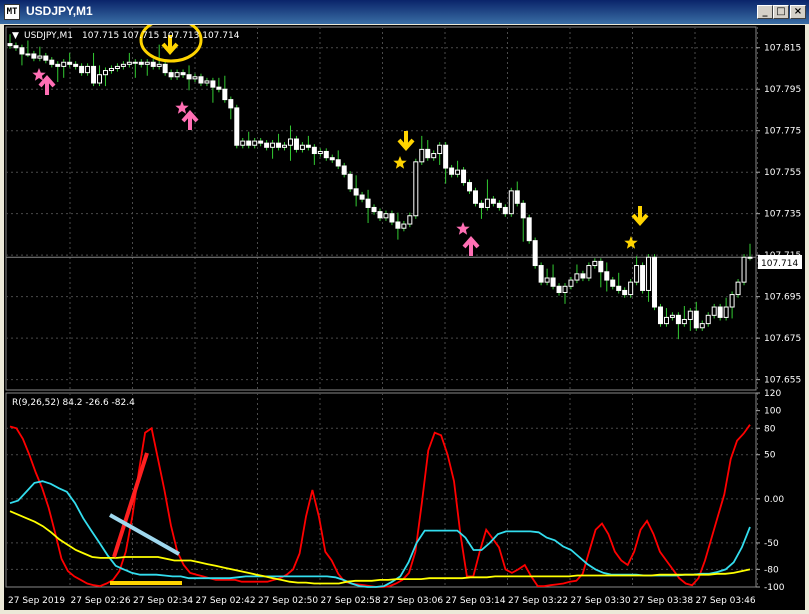 This screenshot has height=614, width=809. What do you see at coordinates (404, 12) in the screenshot?
I see `title-bar: MT USDJPY,M1 _ □ ×` at bounding box center [404, 12].